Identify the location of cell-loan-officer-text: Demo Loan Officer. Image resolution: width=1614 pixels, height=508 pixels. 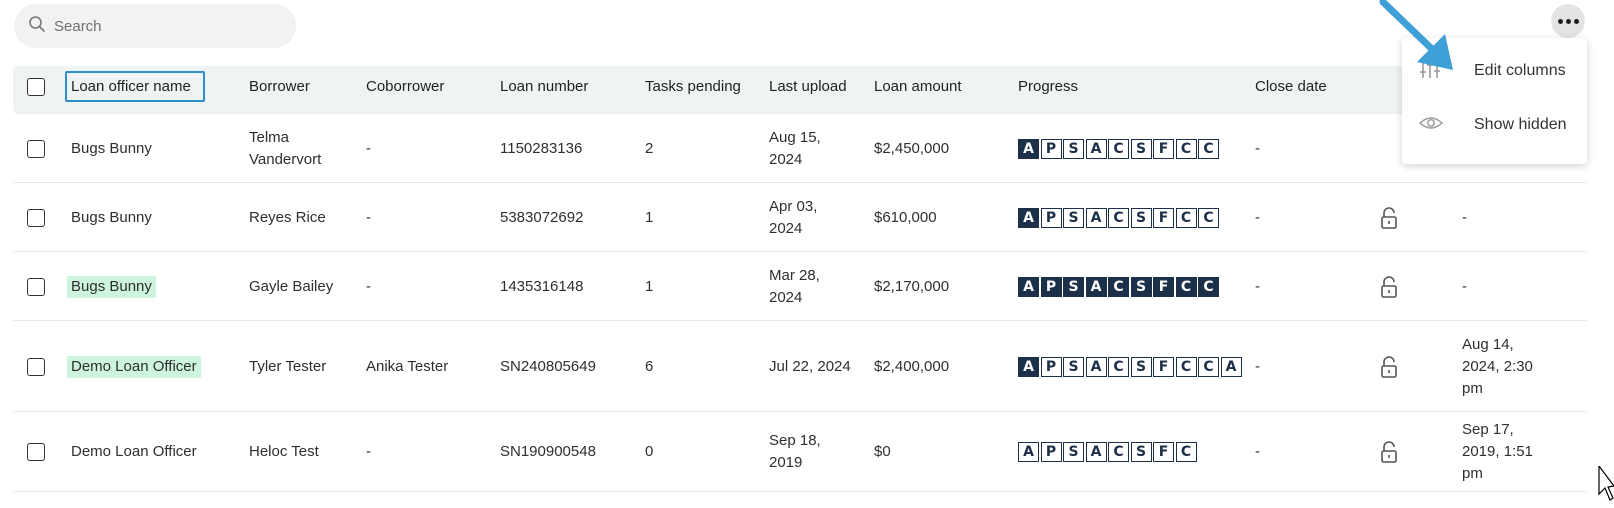
(134, 366).